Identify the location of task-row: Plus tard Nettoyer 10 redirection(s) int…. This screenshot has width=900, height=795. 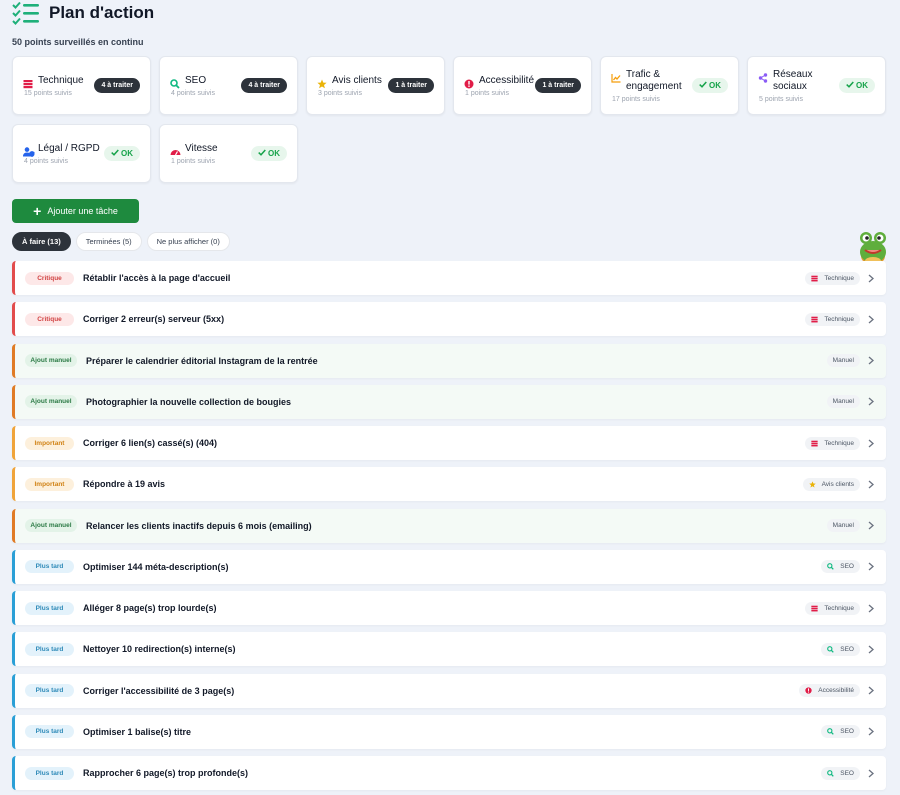
(449, 649).